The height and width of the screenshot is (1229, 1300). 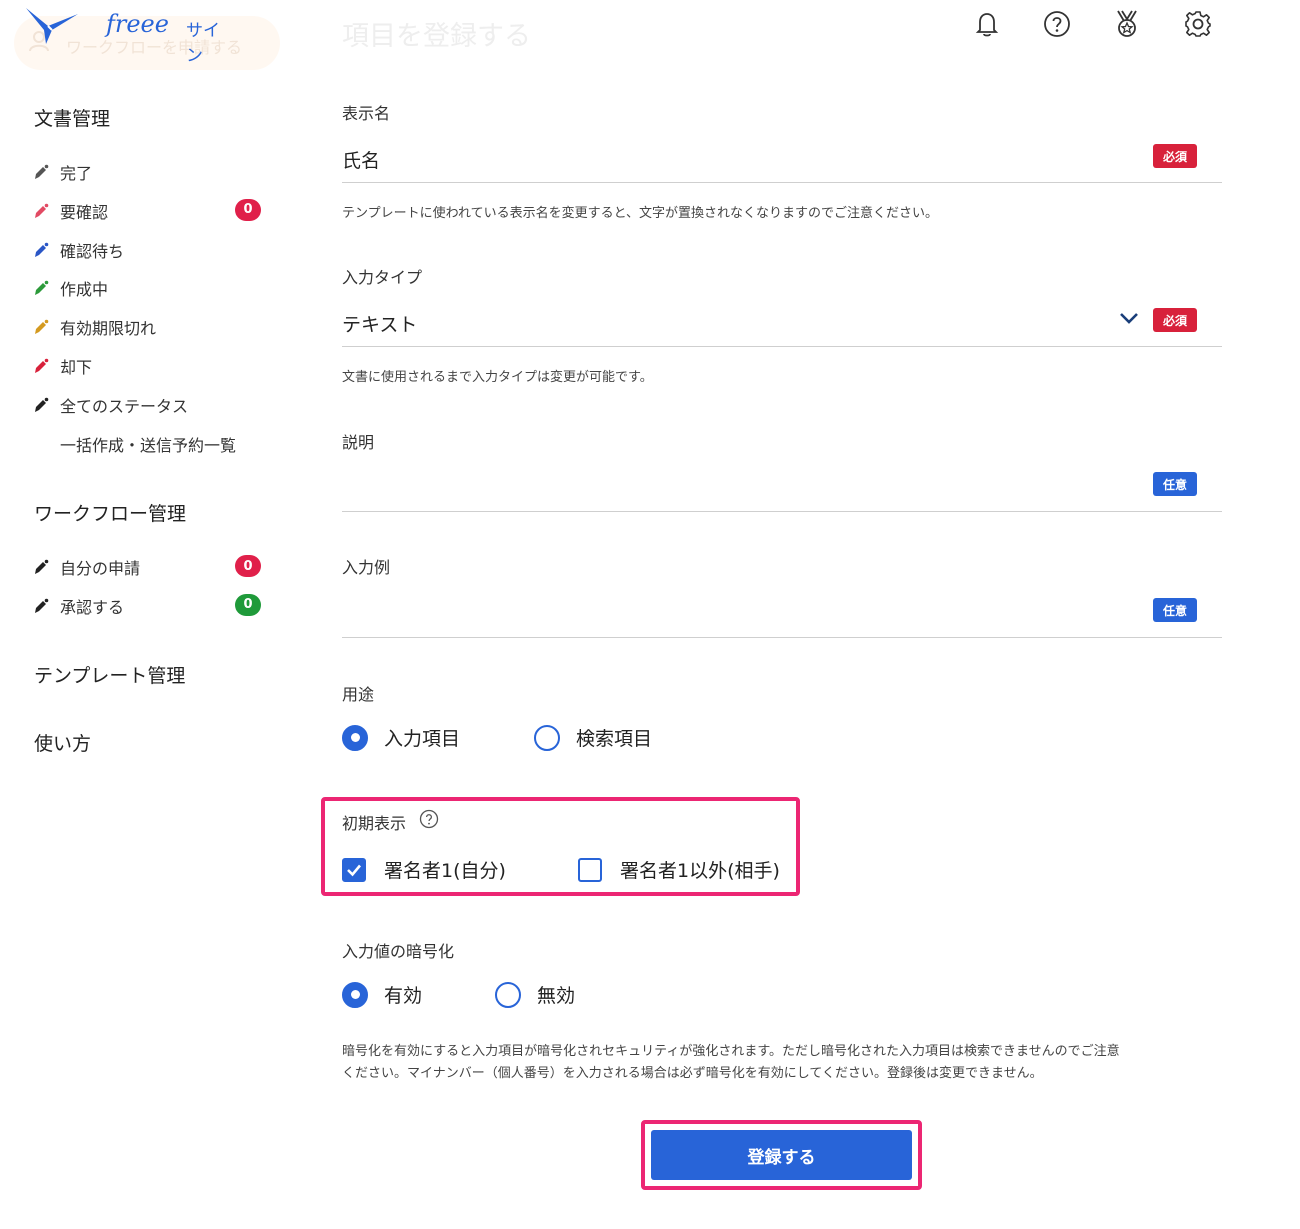 I want to click on display-name-value: 氏名, so click(x=361, y=161).